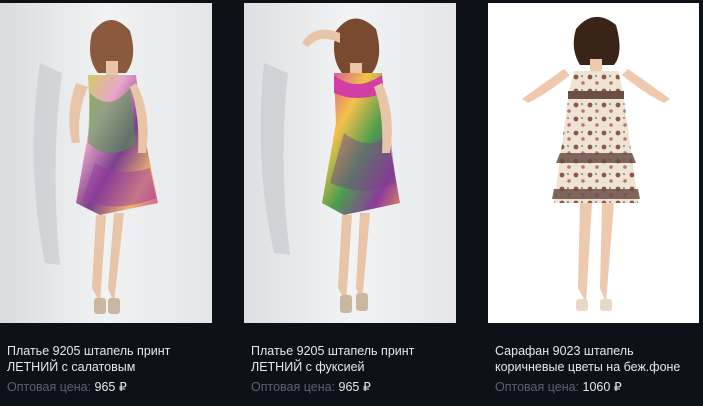  I want to click on product-price-row-3: Оптовая цена: 1060 ₽, so click(595, 387).